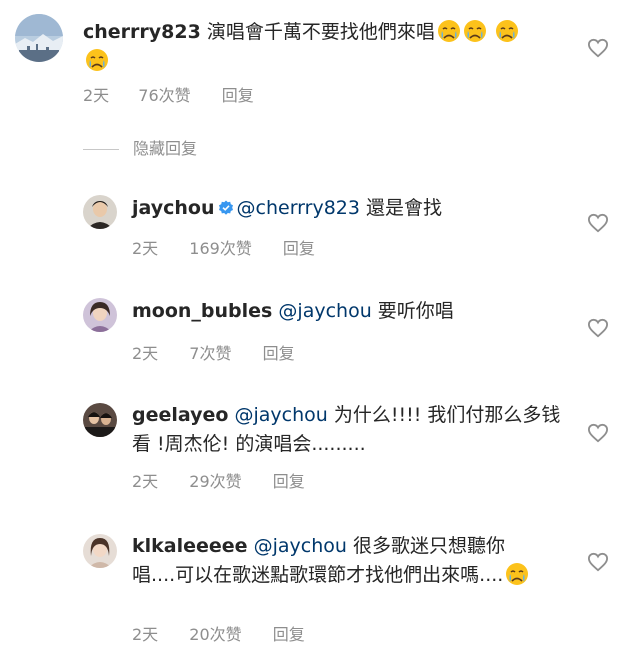 This screenshot has width=640, height=662. Describe the element at coordinates (320, 225) in the screenshot. I see `comment-jaychou: jaychou @cherrry823 還是會找 2天 169次赞 回复` at that location.